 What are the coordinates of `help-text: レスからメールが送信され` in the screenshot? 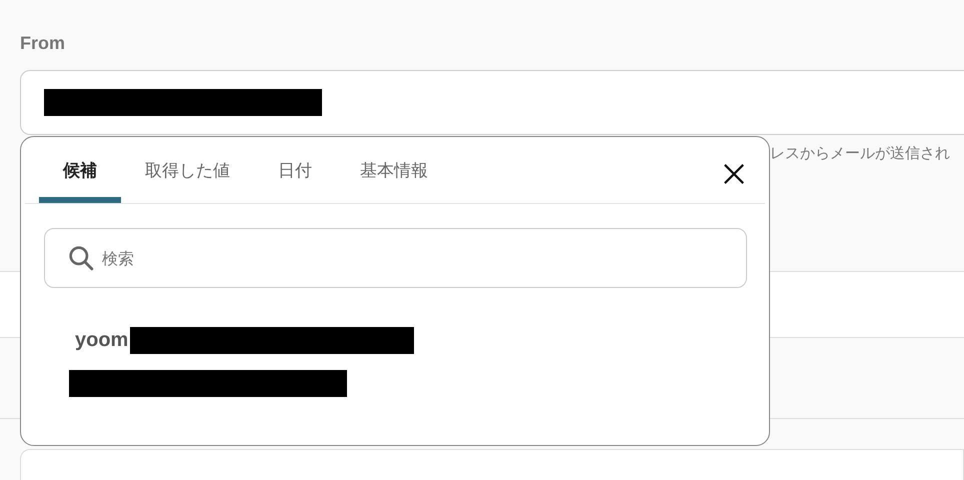 It's located at (860, 153).